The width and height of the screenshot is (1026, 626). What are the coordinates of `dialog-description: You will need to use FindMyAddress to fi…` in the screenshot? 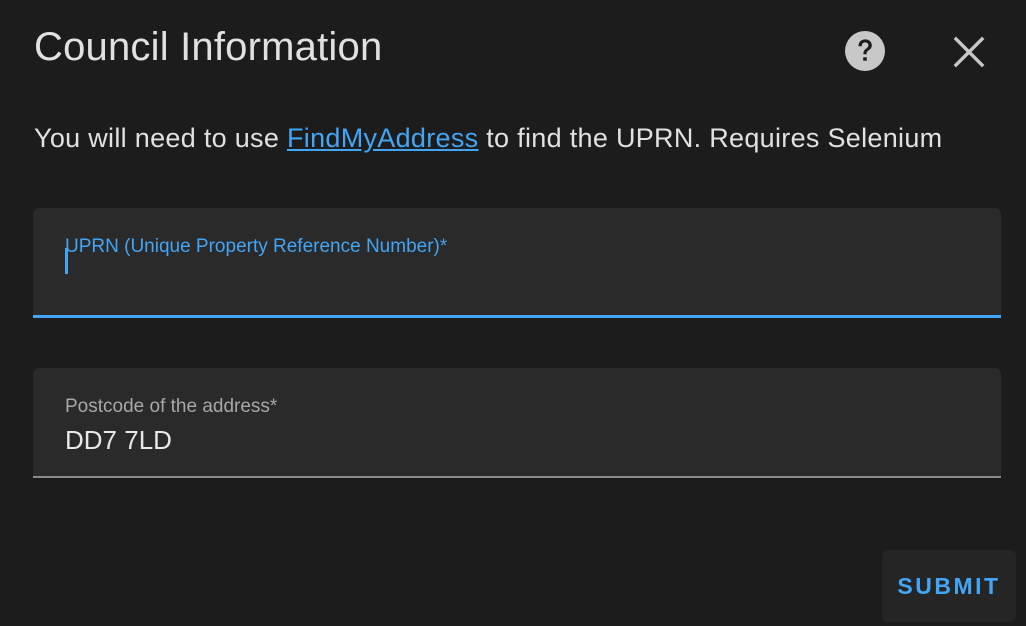 It's located at (488, 138).